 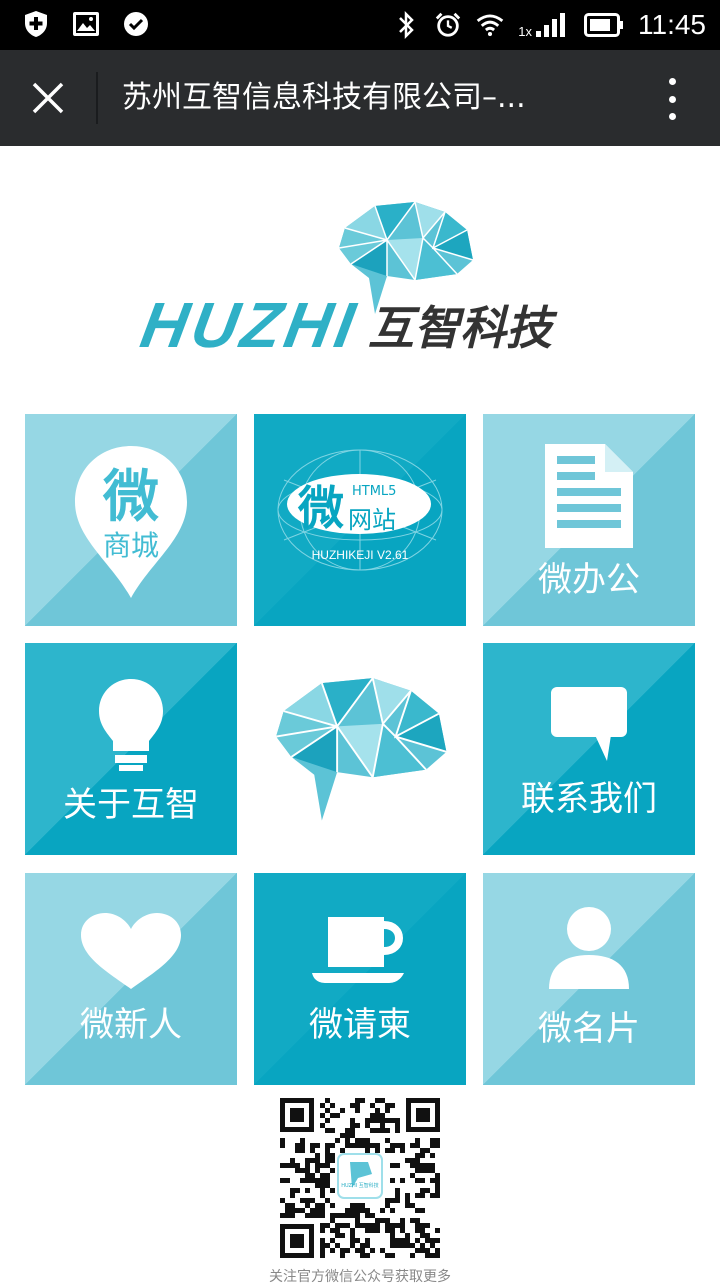 I want to click on website-big-char: 微, so click(x=321, y=508).